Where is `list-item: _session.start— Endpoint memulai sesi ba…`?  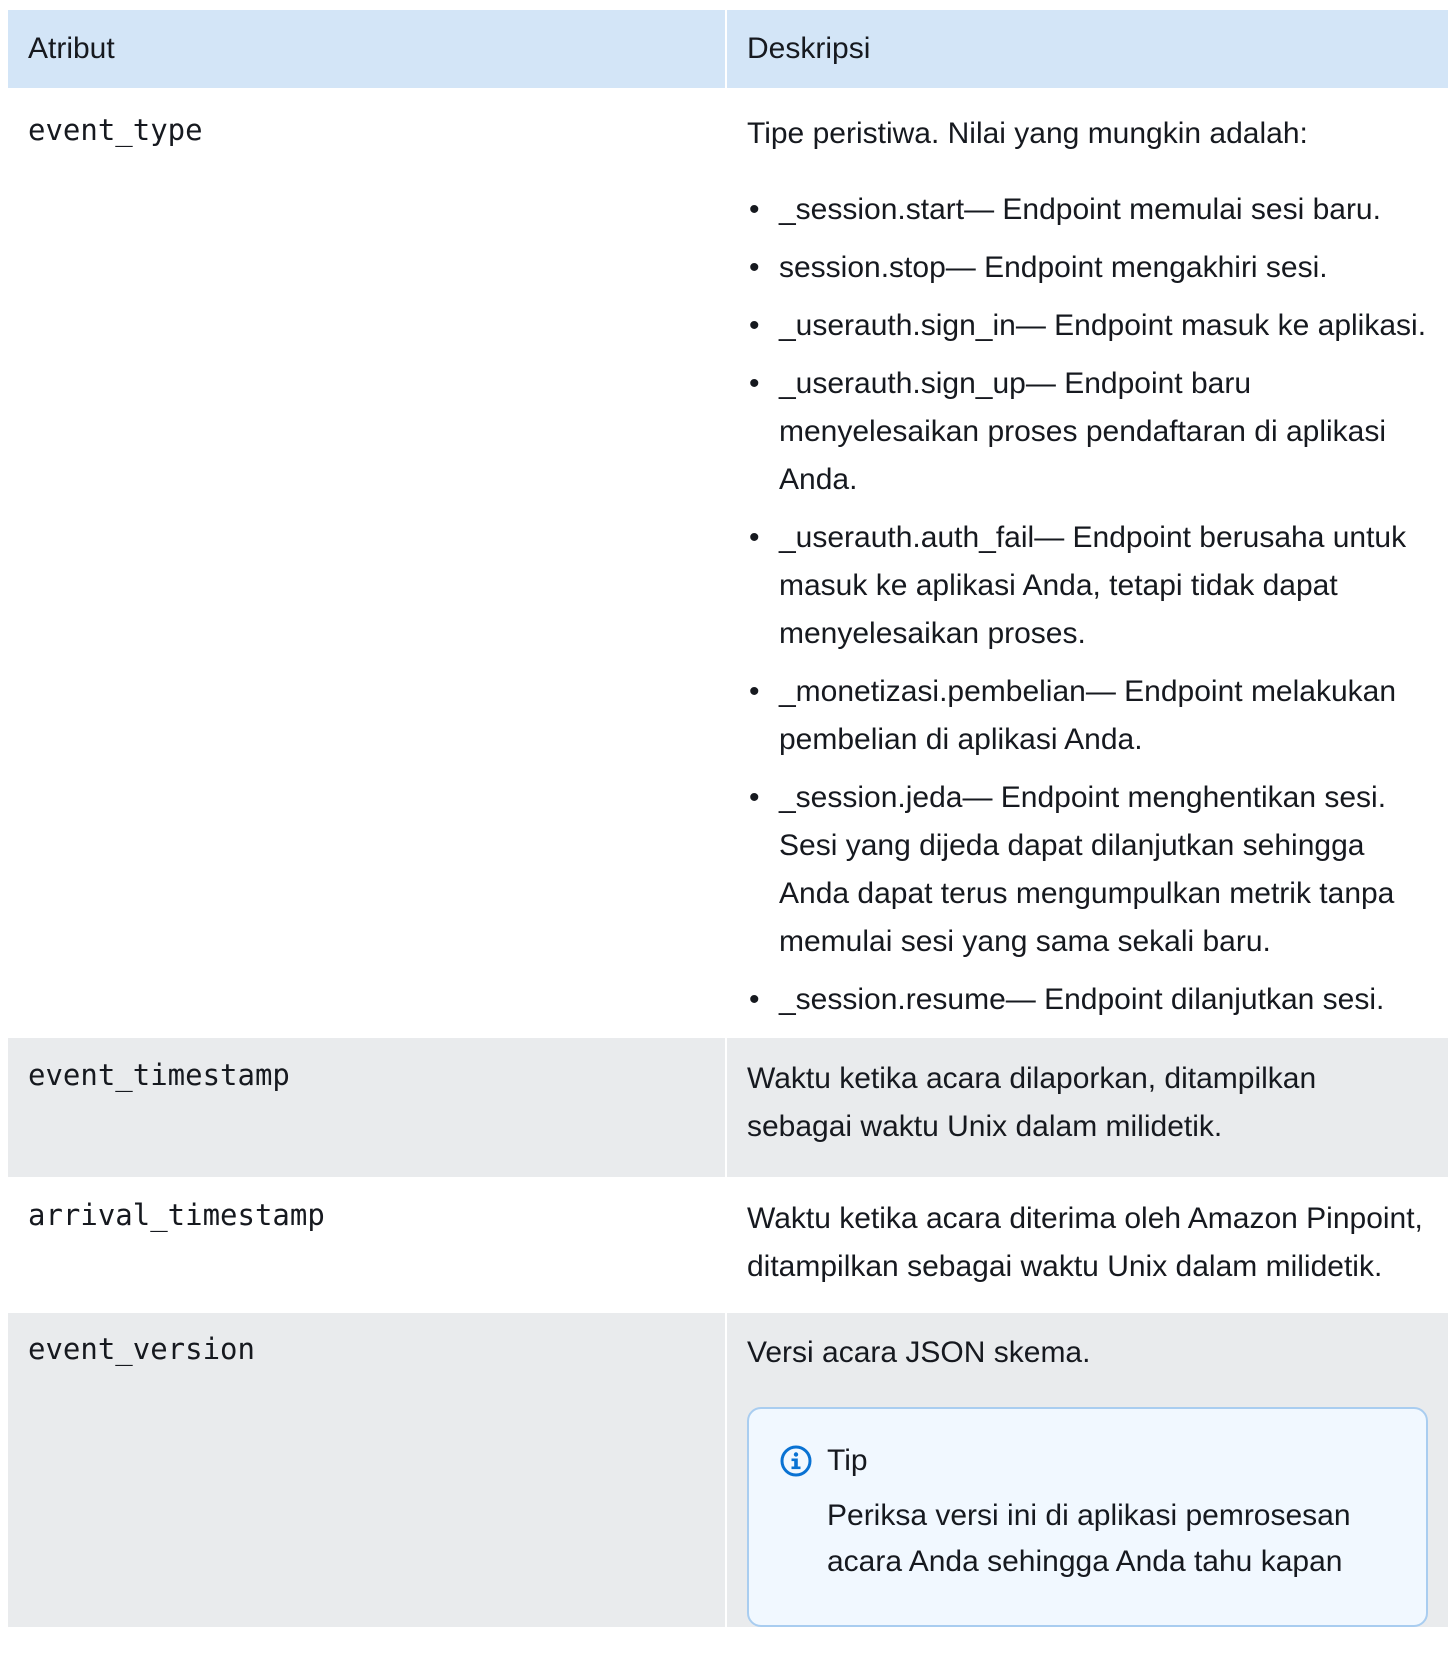 list-item: _session.start— Endpoint memulai sesi ba… is located at coordinates (1087, 210).